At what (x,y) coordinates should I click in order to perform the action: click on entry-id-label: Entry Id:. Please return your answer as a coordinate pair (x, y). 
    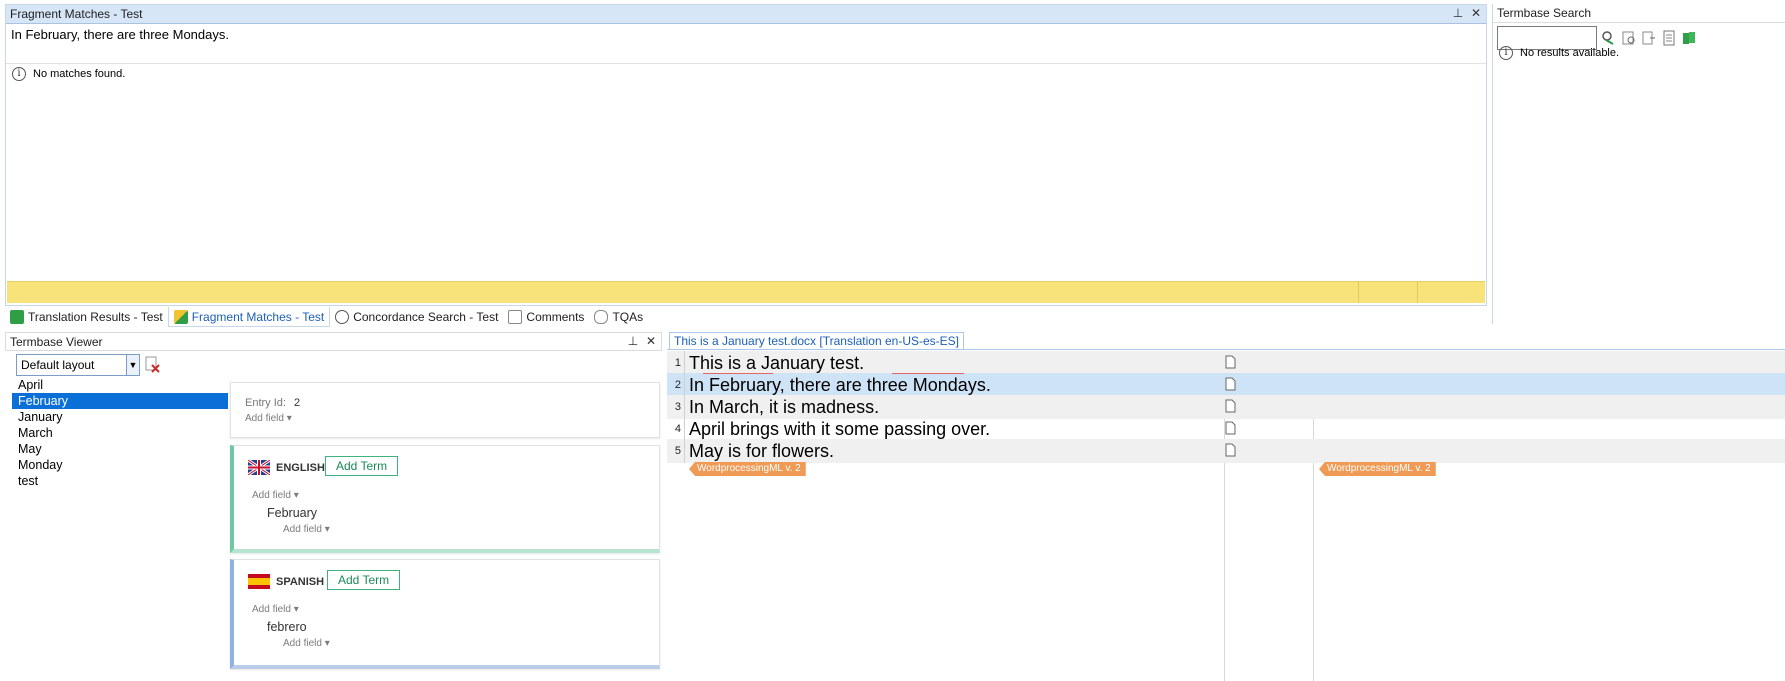
    Looking at the image, I should click on (265, 403).